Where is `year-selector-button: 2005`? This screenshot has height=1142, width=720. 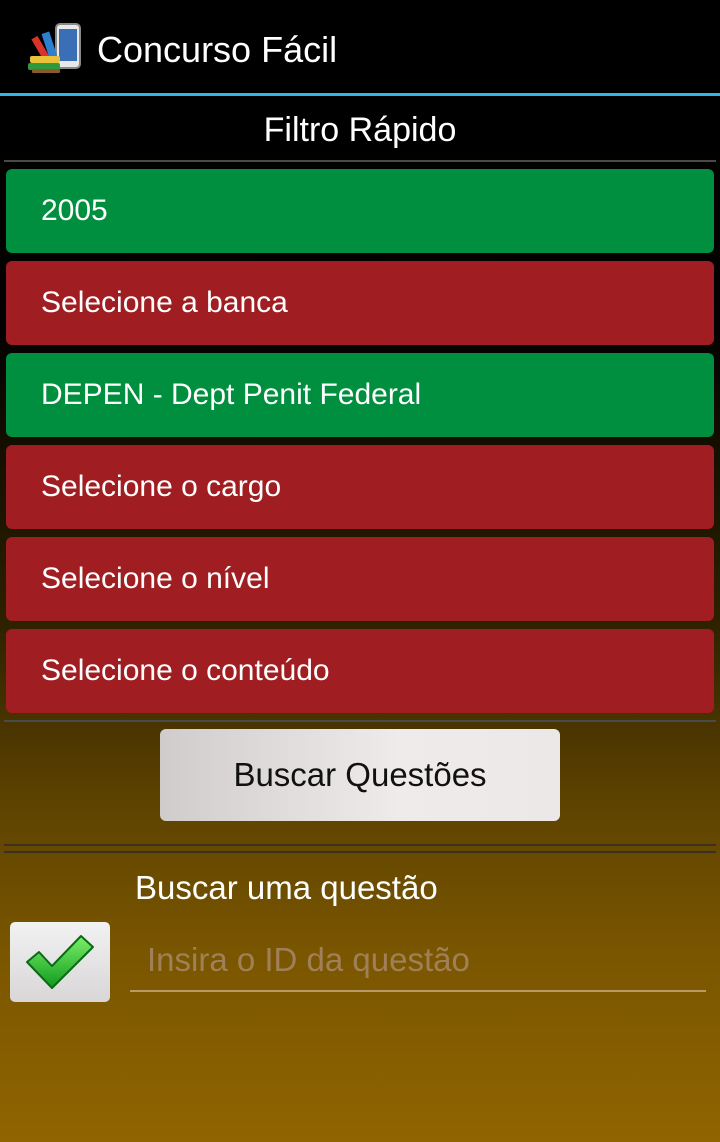 year-selector-button: 2005 is located at coordinates (360, 211).